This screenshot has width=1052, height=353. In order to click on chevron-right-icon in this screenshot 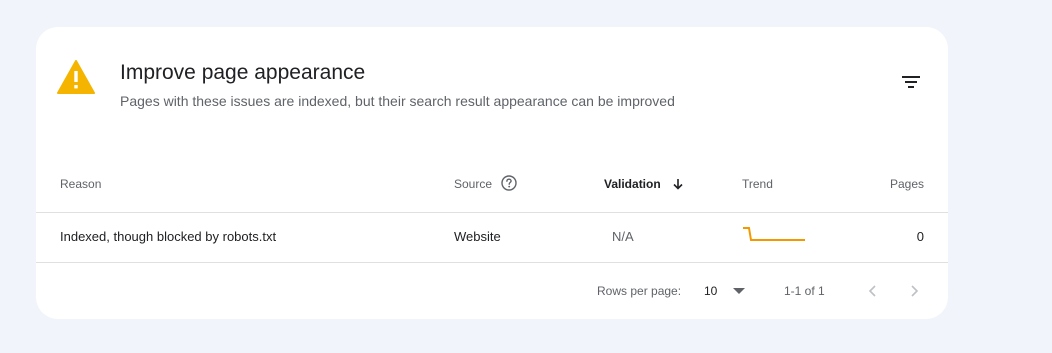, I will do `click(915, 291)`.